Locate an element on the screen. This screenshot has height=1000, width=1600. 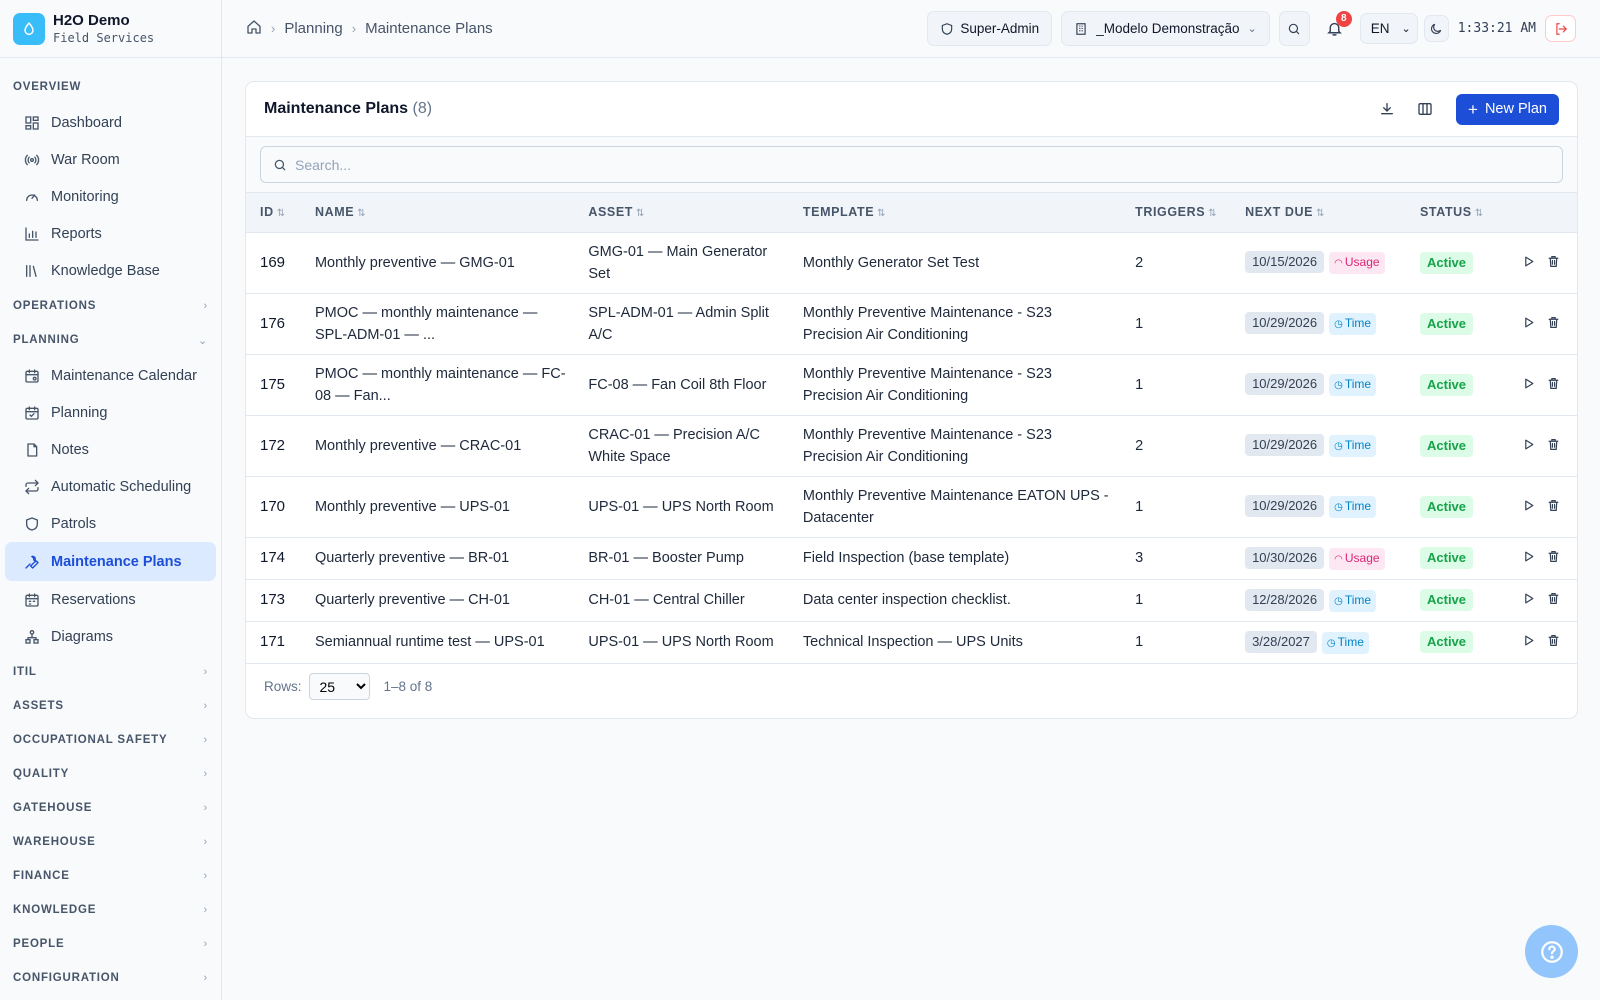
col-next-due: NEXT DUE ⇅ is located at coordinates (1318, 213).